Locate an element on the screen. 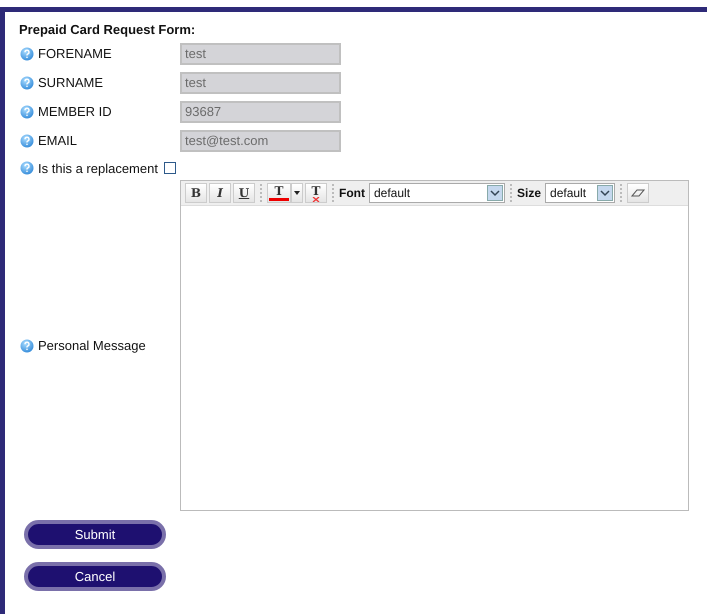 The image size is (707, 614). form-title: Prepaid Card Request Form: is located at coordinates (107, 30).